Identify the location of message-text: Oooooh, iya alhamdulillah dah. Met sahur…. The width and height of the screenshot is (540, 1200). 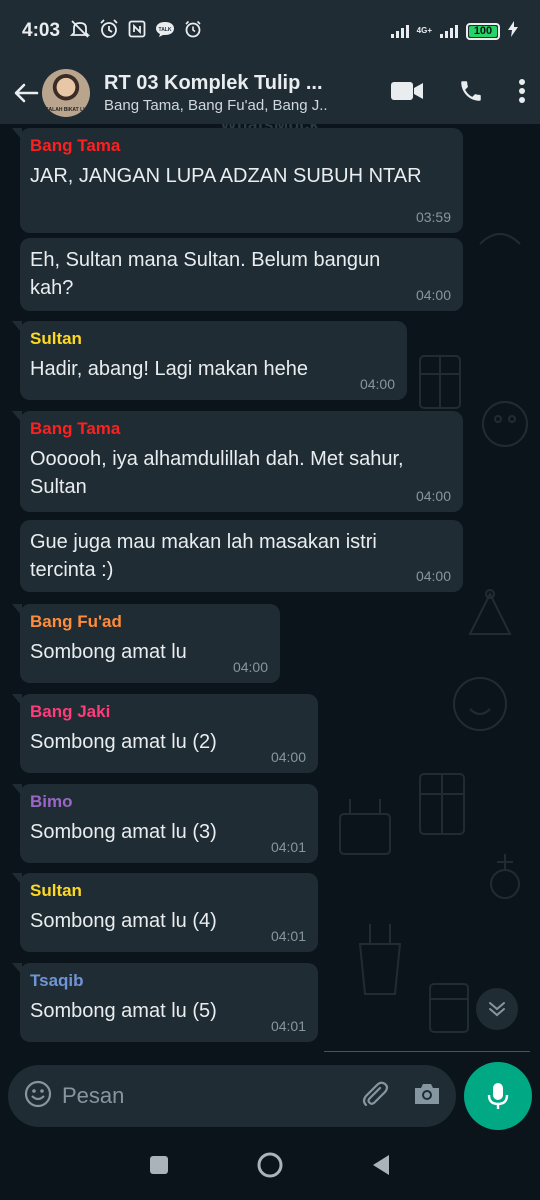
(217, 473).